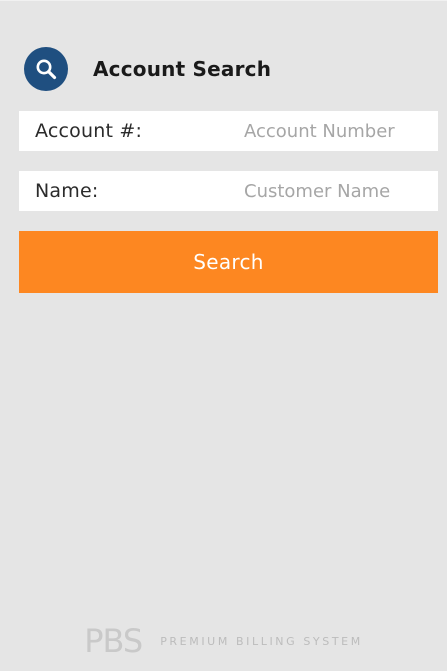  I want to click on customer-name-field: Name:, so click(228, 191).